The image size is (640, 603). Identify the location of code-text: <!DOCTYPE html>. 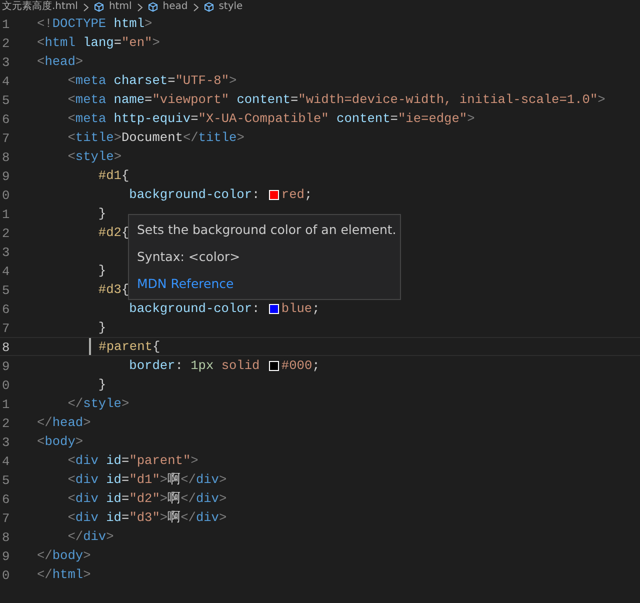
(94, 24).